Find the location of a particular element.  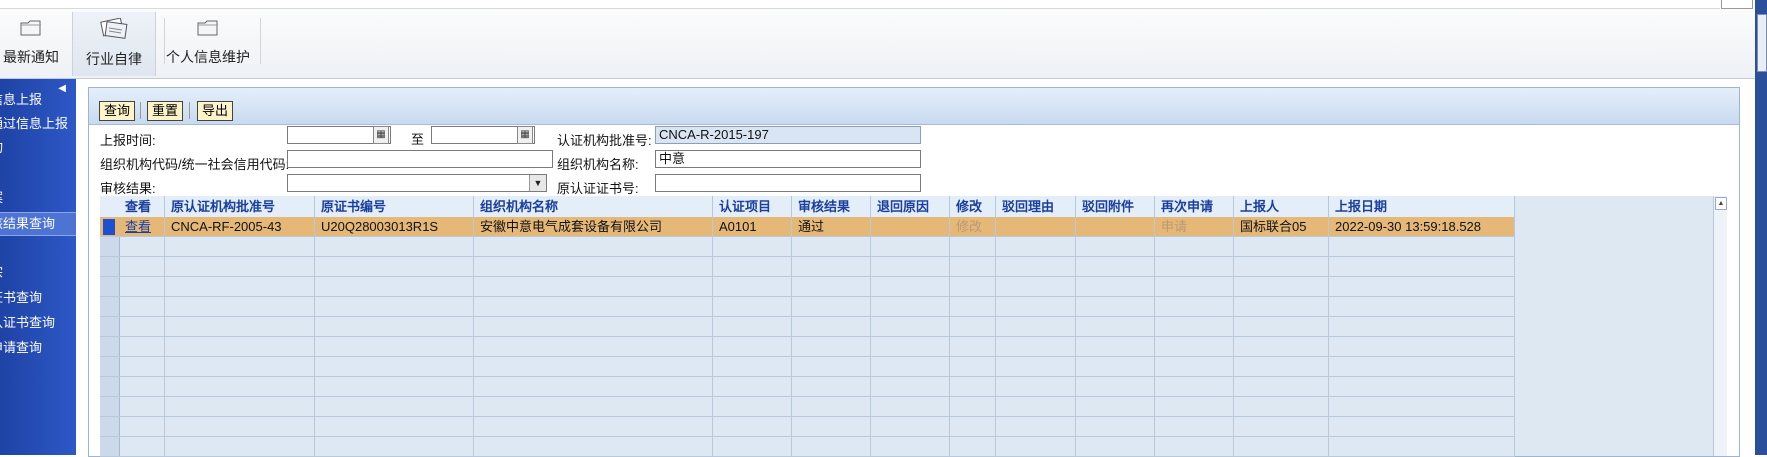

column-header: 原认证机构批准号 is located at coordinates (240, 206).